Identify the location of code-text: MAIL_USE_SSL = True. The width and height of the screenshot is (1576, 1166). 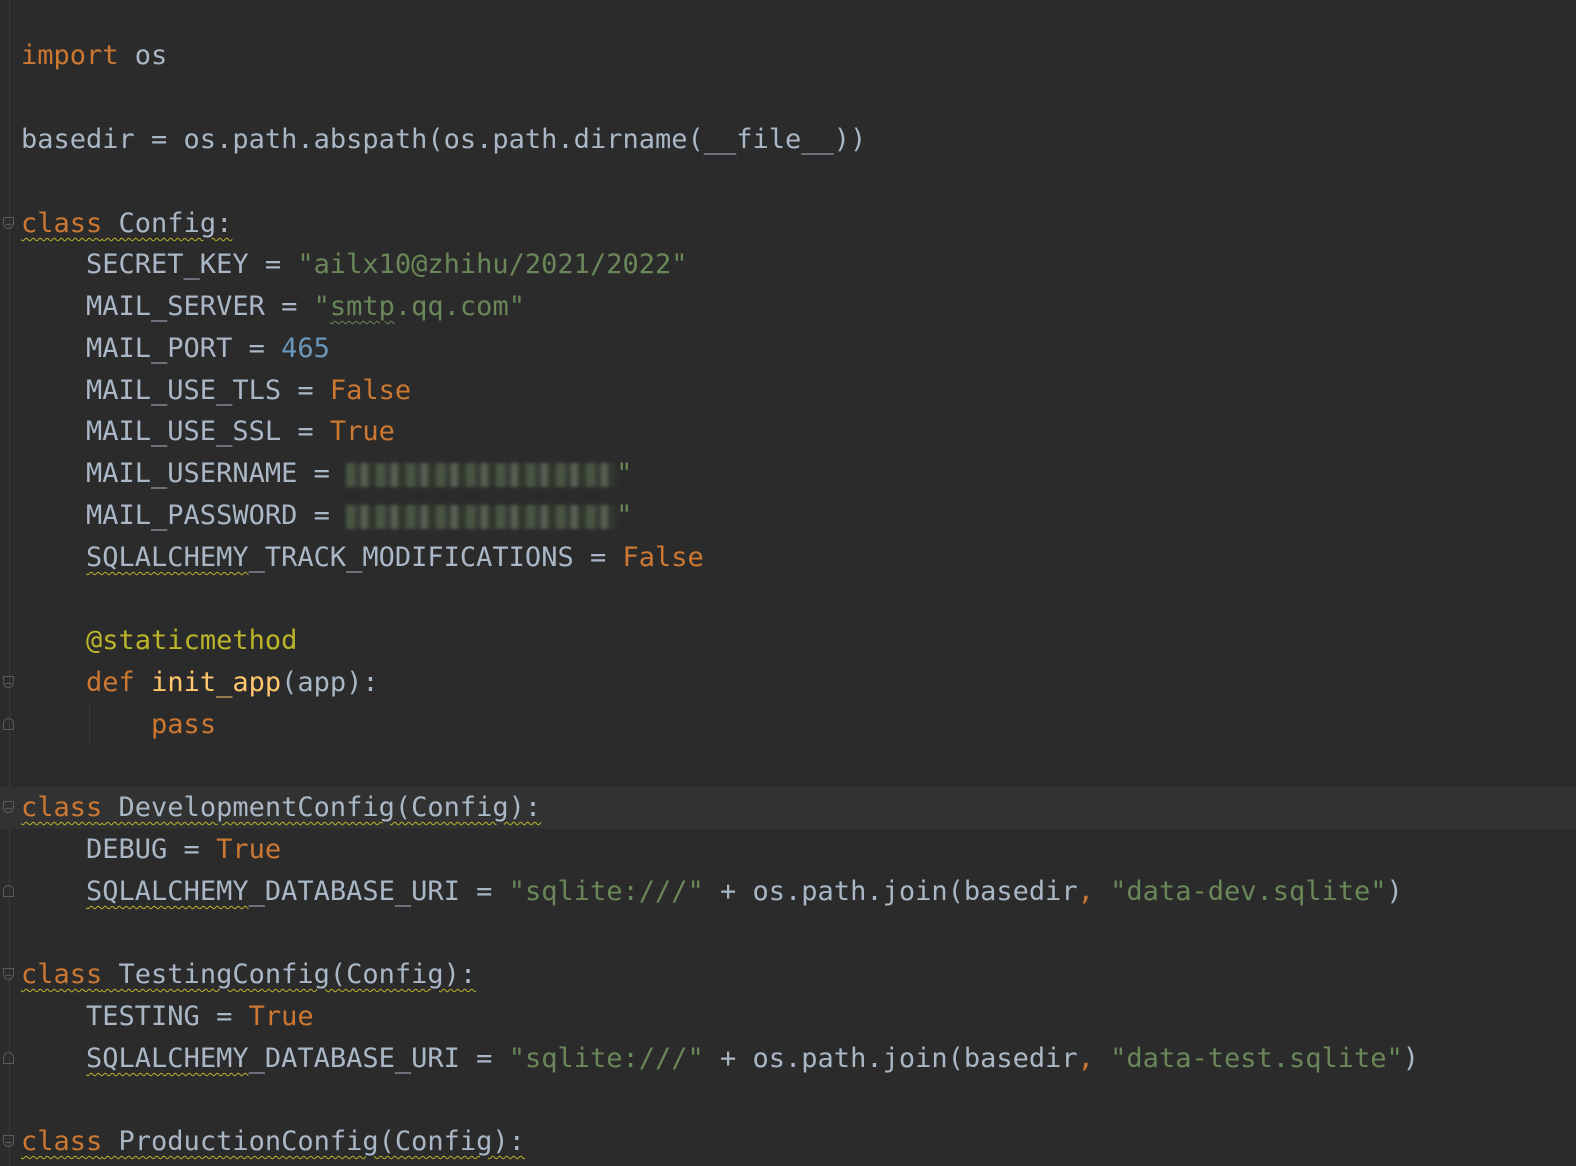
(208, 432).